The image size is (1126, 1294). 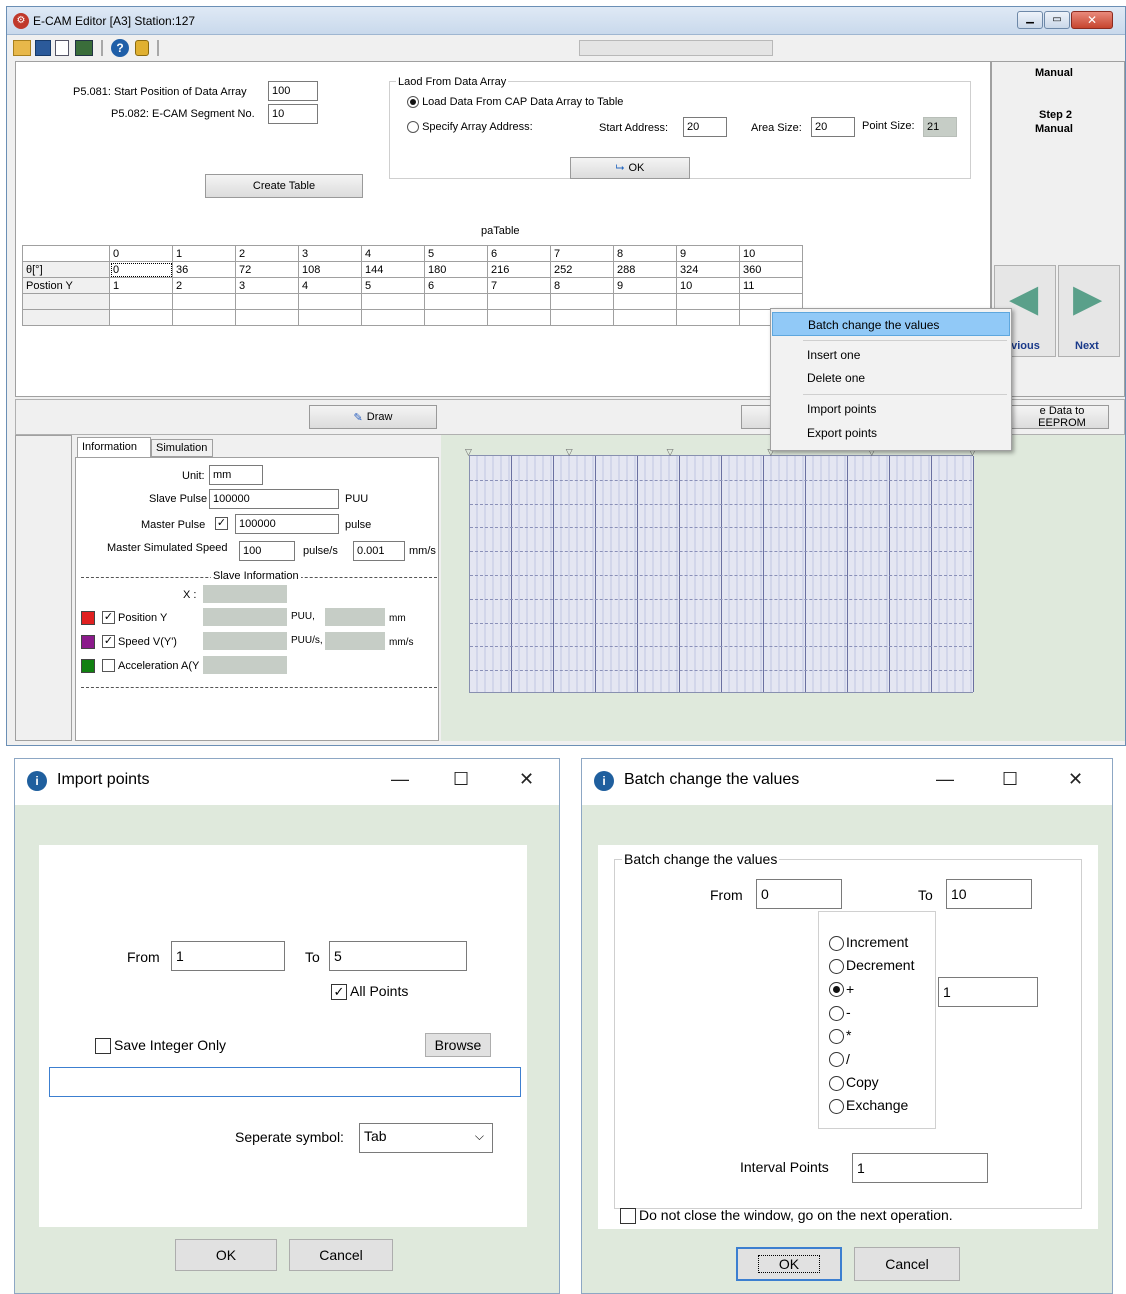 I want to click on create-table-button: Create Table, so click(x=284, y=186).